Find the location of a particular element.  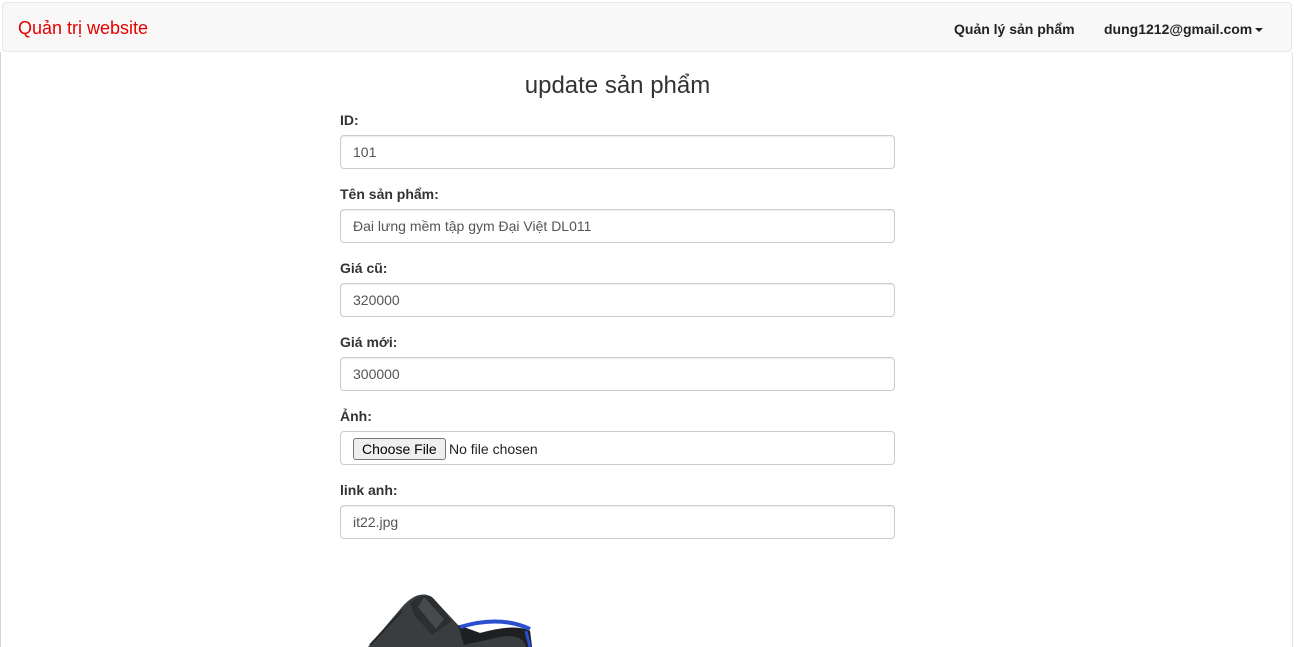

page-left-border is located at coordinates (0, 349).